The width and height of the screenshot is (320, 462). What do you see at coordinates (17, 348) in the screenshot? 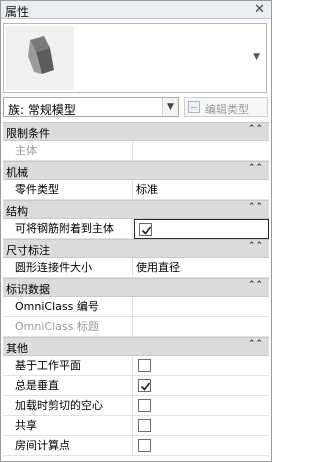
I see `section-title: 其他` at bounding box center [17, 348].